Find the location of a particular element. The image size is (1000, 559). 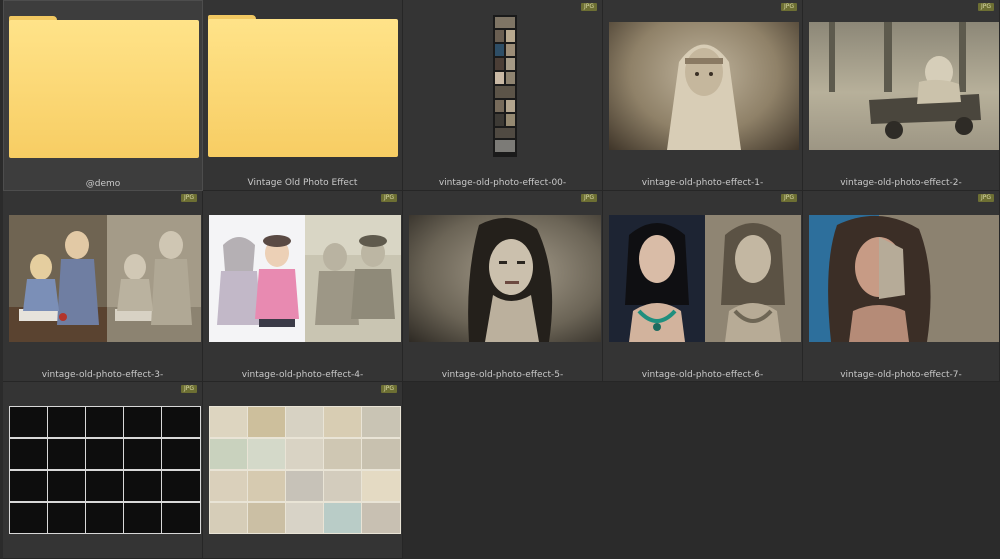

image-item-5: JPG vintage-old-photo-effect-5- is located at coordinates (503, 286).